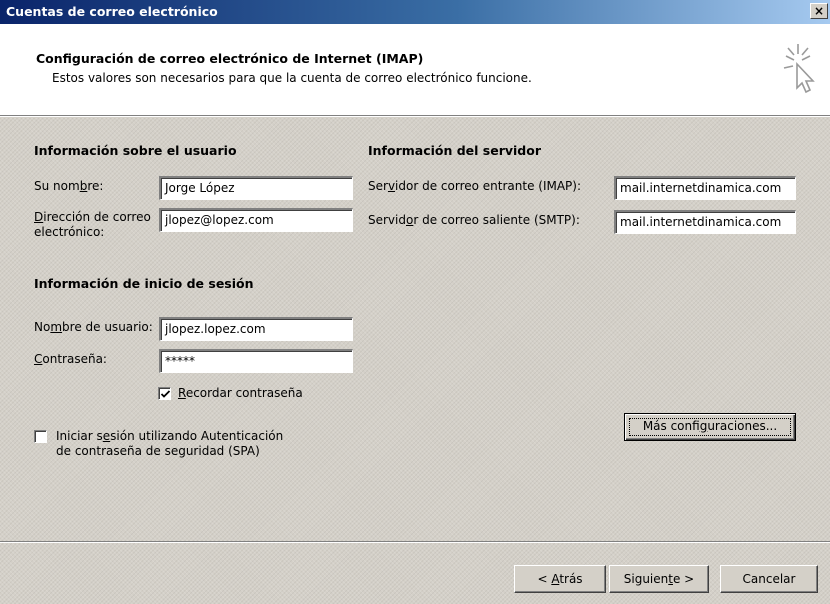  Describe the element at coordinates (256, 188) in the screenshot. I see `name-field: Jorge López` at that location.